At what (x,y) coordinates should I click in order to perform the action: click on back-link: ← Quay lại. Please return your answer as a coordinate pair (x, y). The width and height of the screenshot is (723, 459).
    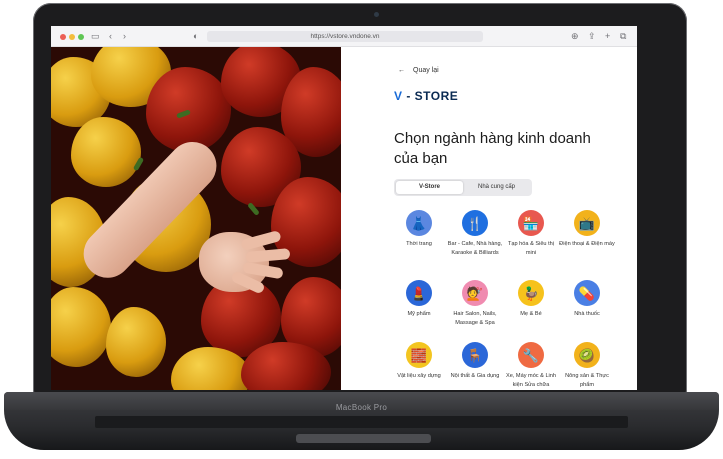
    Looking at the image, I should click on (418, 70).